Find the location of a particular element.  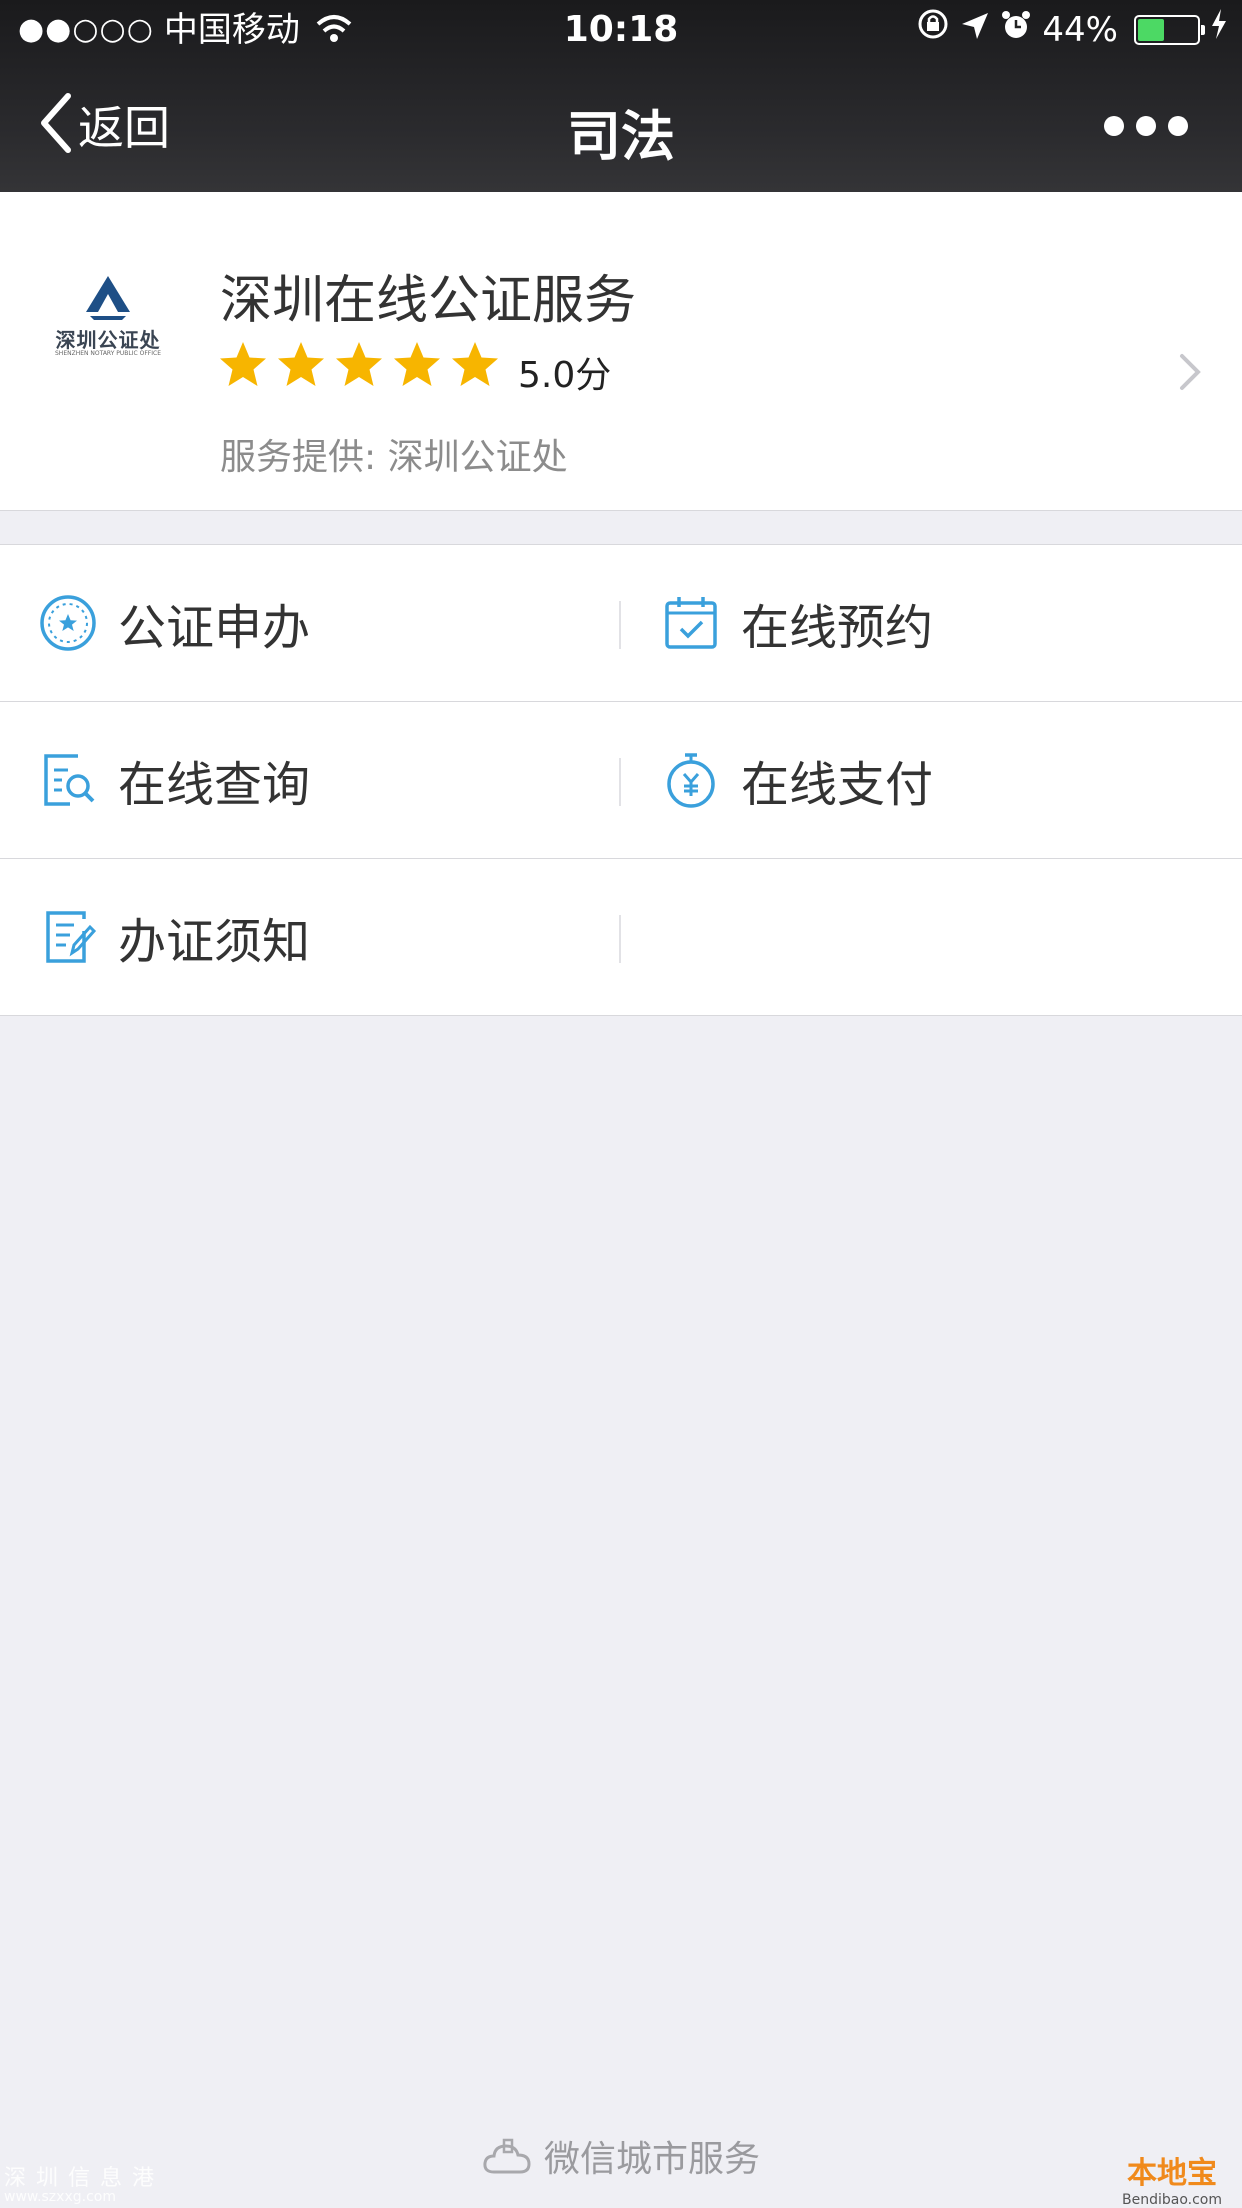

divider is located at coordinates (620, 939).